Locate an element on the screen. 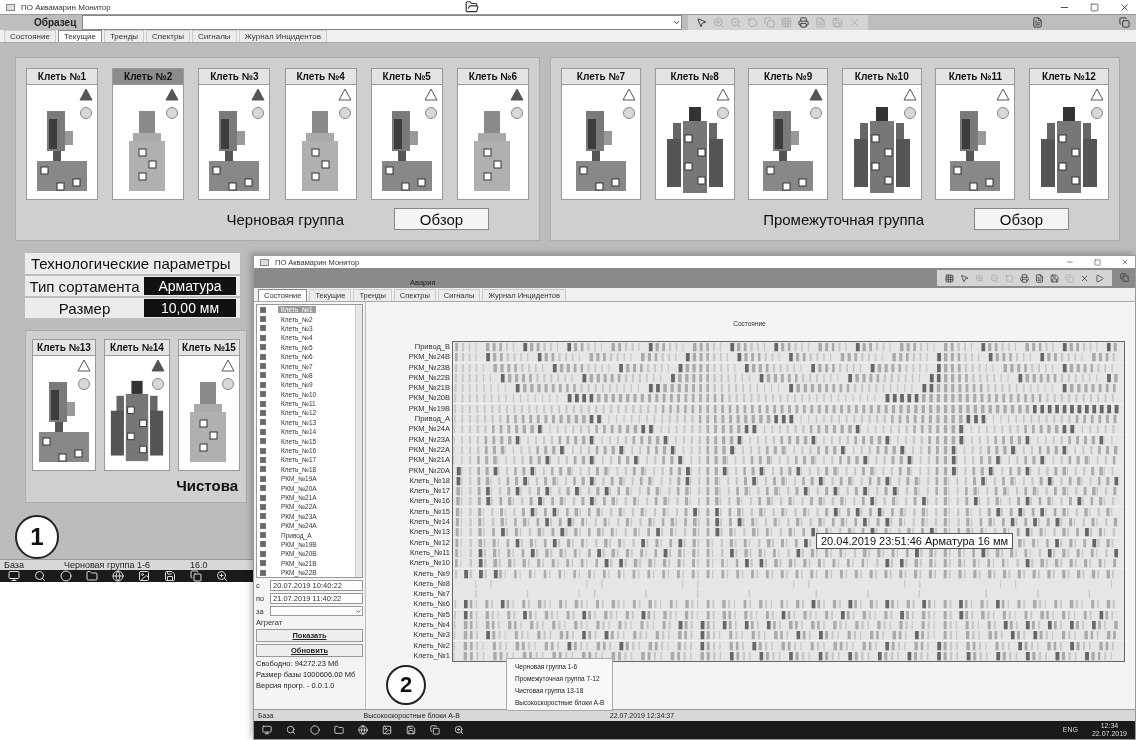 The height and width of the screenshot is (740, 1136). stand-card: Клеть №6 is located at coordinates (492, 134).